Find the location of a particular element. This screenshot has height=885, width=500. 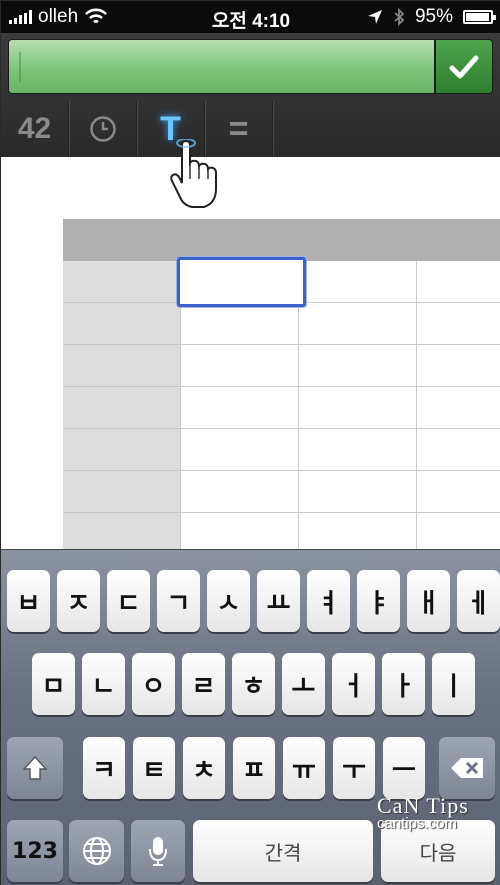

key-label: ㅍ is located at coordinates (254, 770).